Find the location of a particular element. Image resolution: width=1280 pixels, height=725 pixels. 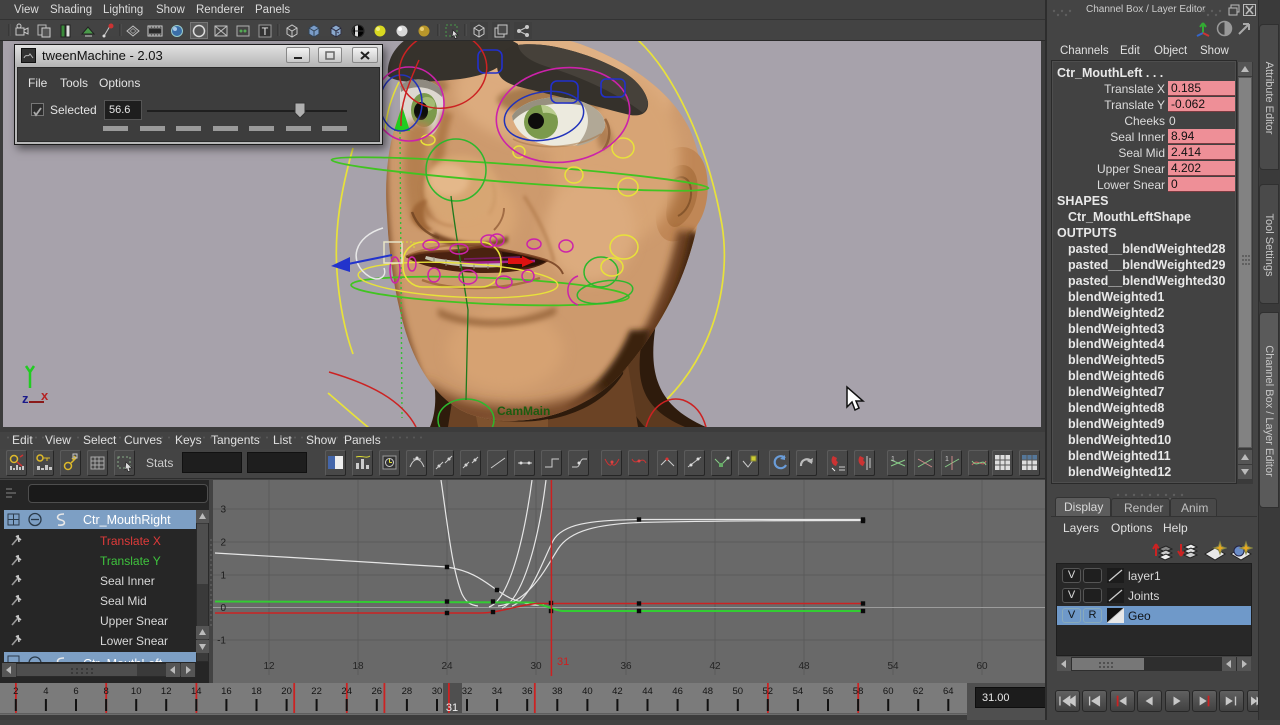

svg-text: Ctr_MouthRight is located at coordinates (127, 520).